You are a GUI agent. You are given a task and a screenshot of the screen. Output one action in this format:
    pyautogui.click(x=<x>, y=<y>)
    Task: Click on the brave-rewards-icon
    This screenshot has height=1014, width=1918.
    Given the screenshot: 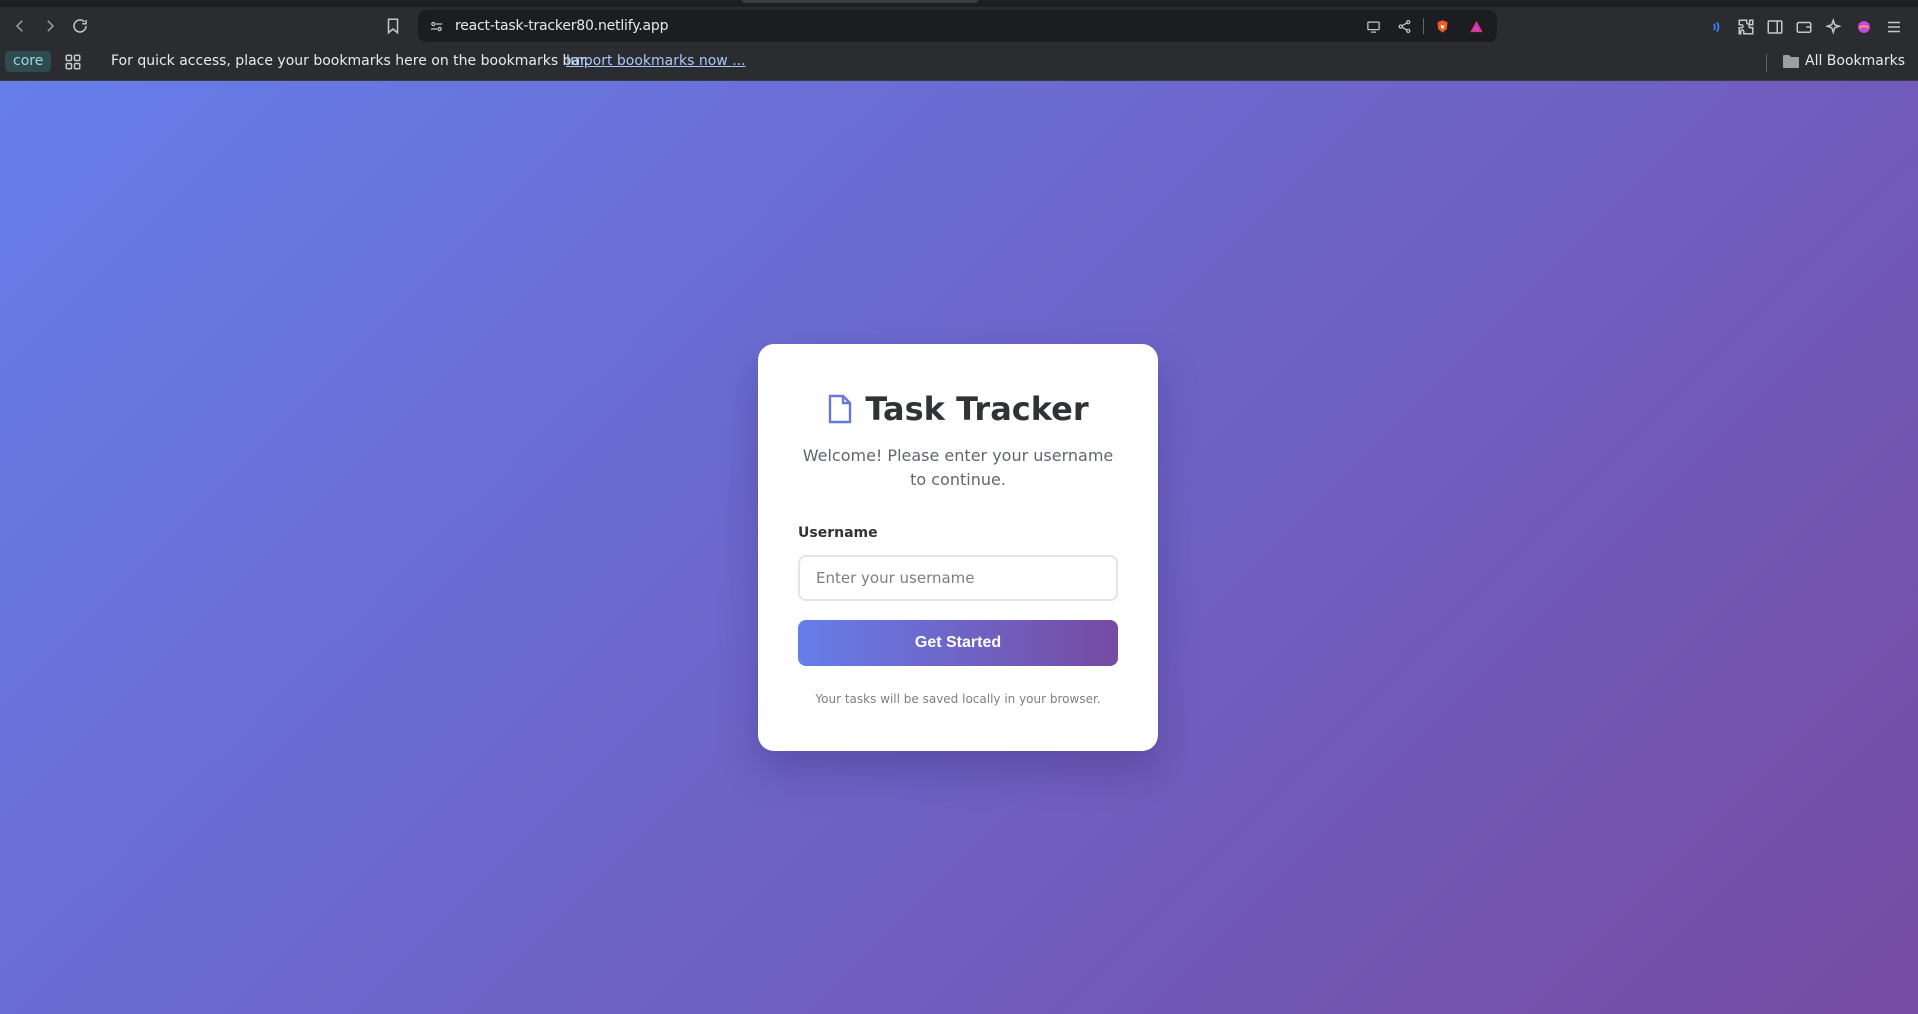 What is the action you would take?
    pyautogui.click(x=1476, y=26)
    